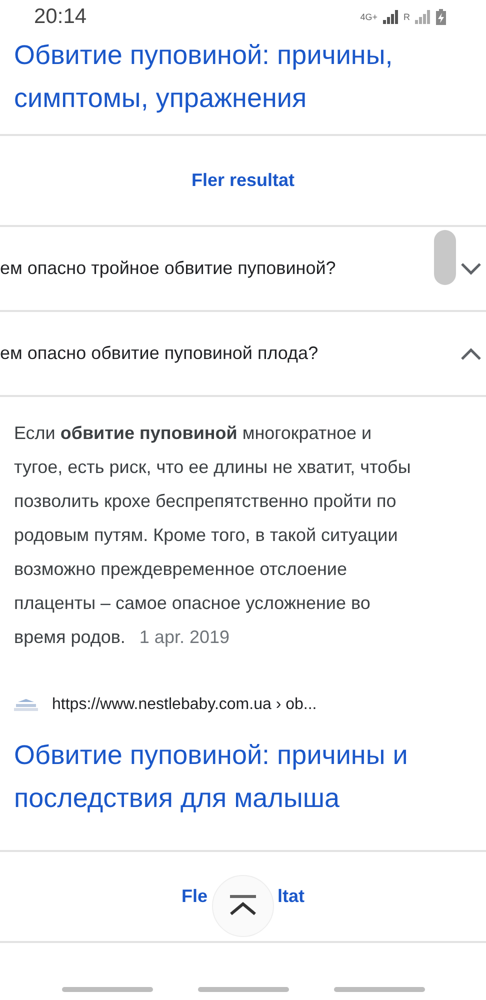 This screenshot has height=1000, width=486. What do you see at coordinates (407, 17) in the screenshot?
I see `roaming-indicator: R` at bounding box center [407, 17].